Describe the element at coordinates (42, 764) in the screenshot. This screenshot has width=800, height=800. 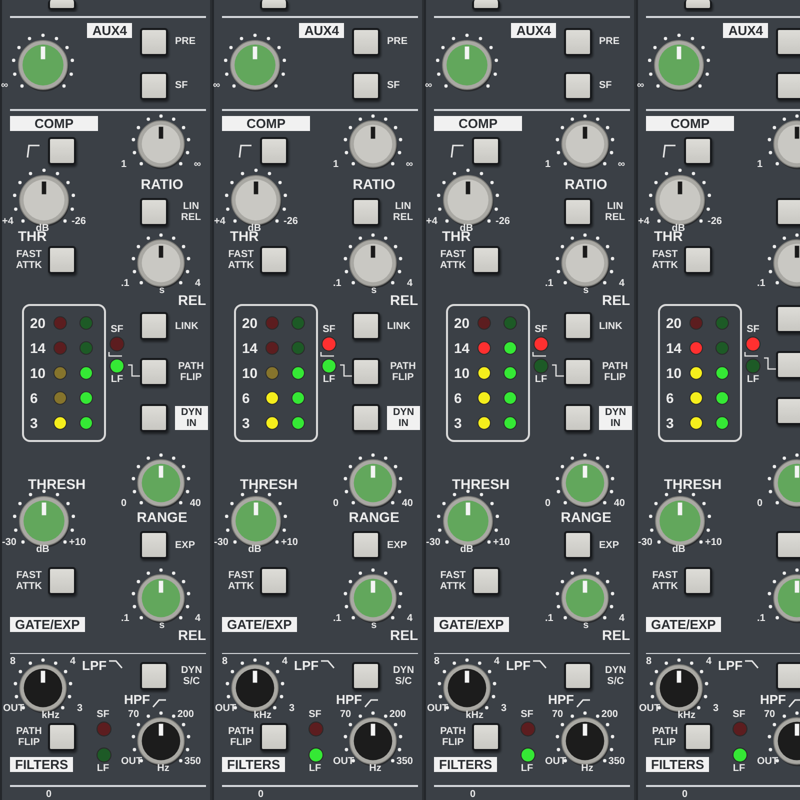
I see `section-header: FILTERS` at that location.